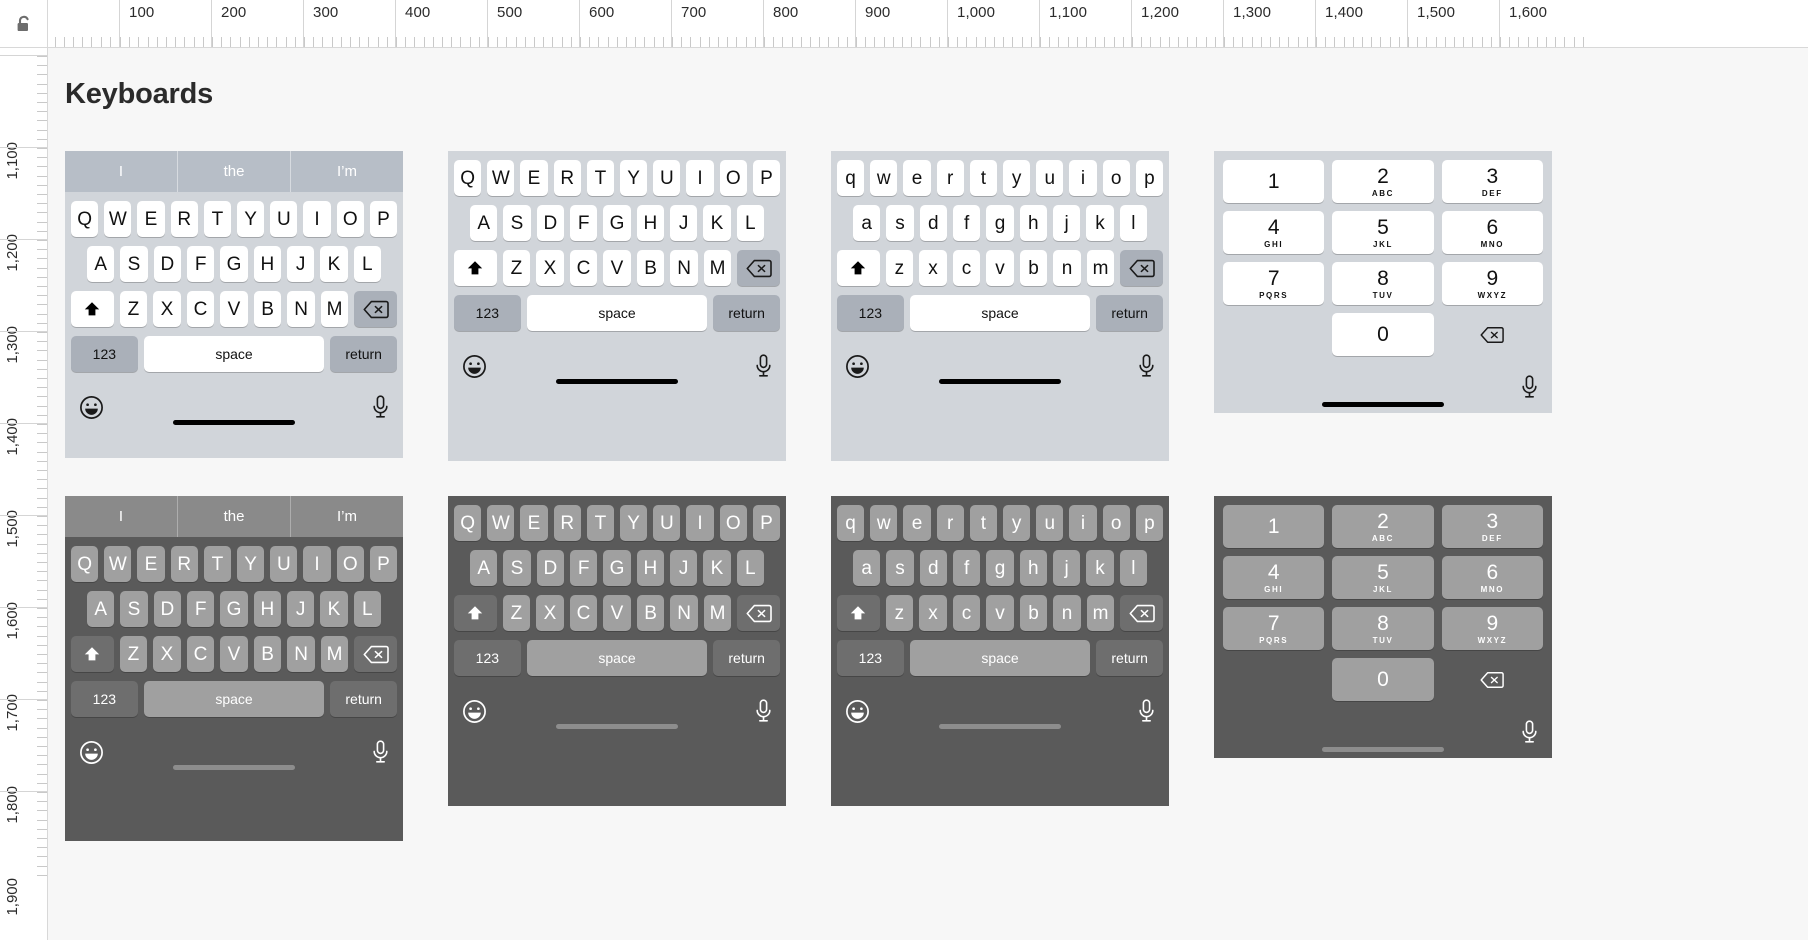  What do you see at coordinates (966, 268) in the screenshot?
I see `key-c: c` at bounding box center [966, 268].